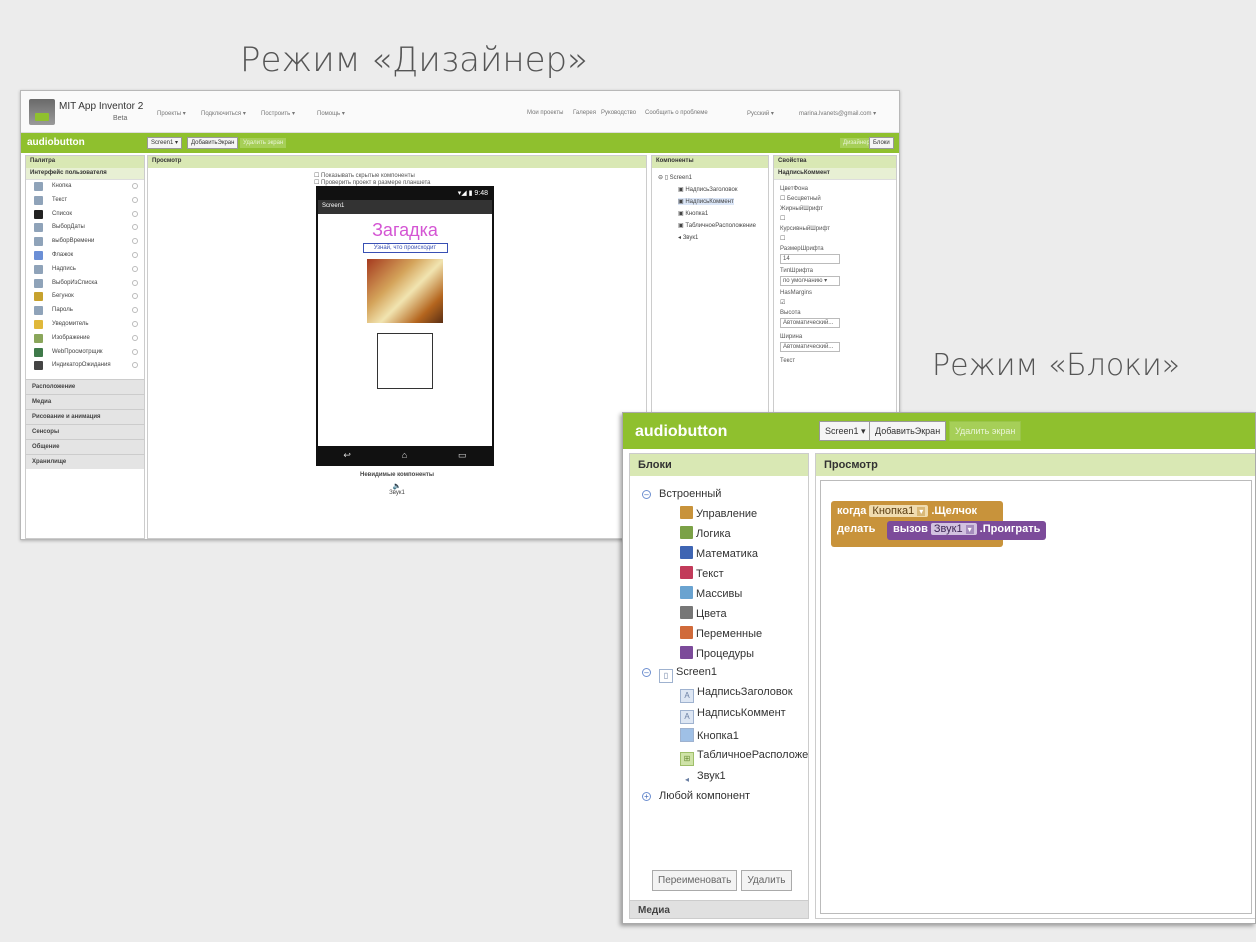 The image size is (1256, 942). I want to click on blocks-button: Блоки, so click(881, 143).